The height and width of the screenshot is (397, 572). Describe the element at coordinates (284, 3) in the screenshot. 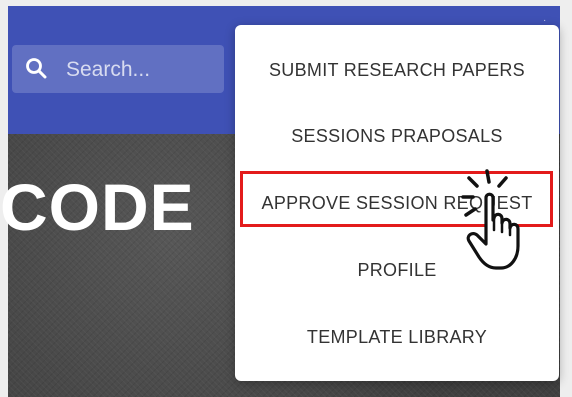

I see `app-bar-top-edge` at that location.